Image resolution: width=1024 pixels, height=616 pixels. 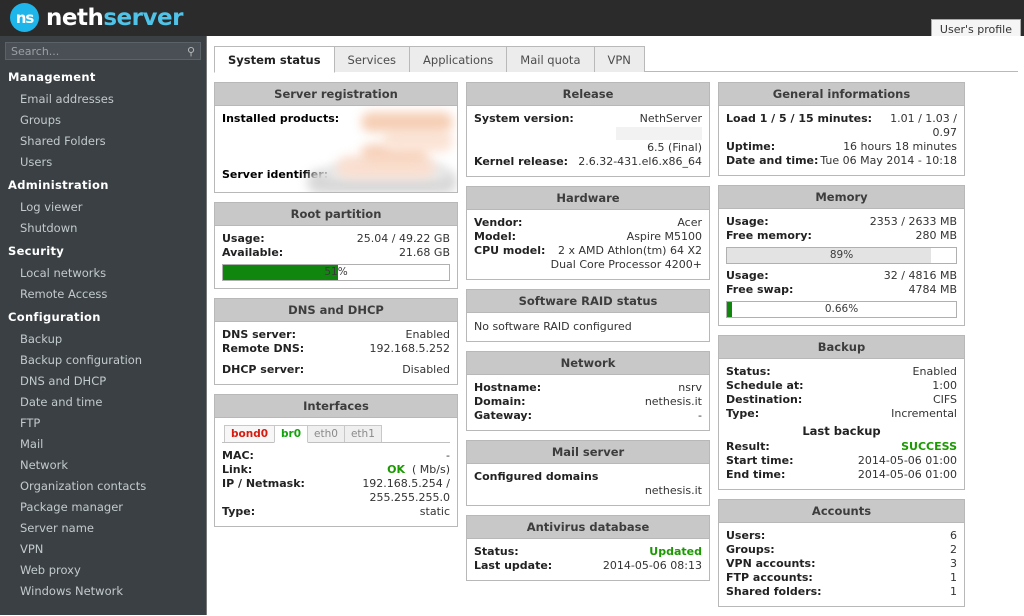 What do you see at coordinates (427, 334) in the screenshot?
I see `dns-server-value: Enabled` at bounding box center [427, 334].